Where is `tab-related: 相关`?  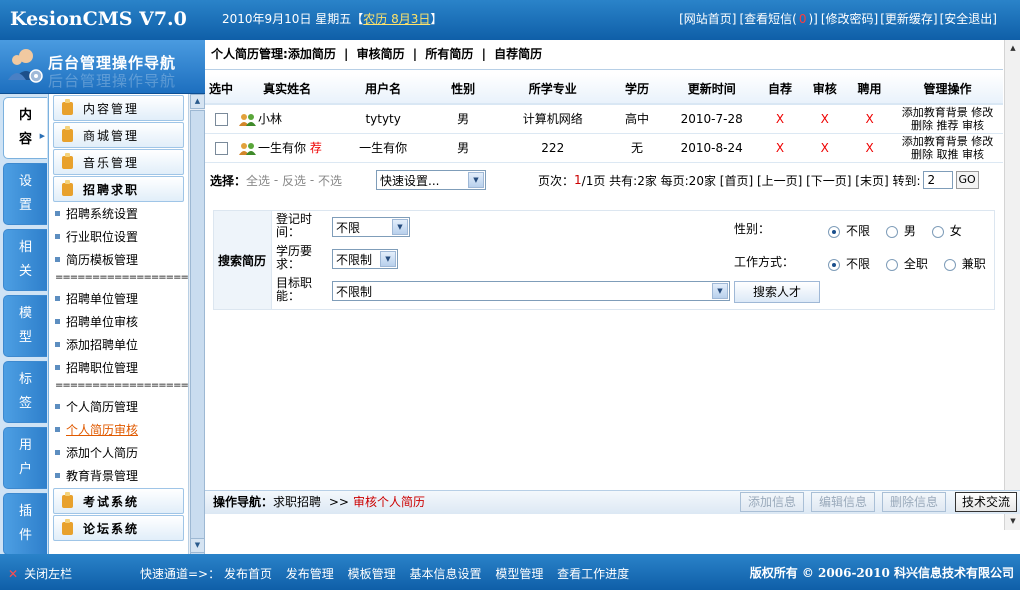 tab-related: 相关 is located at coordinates (25, 260).